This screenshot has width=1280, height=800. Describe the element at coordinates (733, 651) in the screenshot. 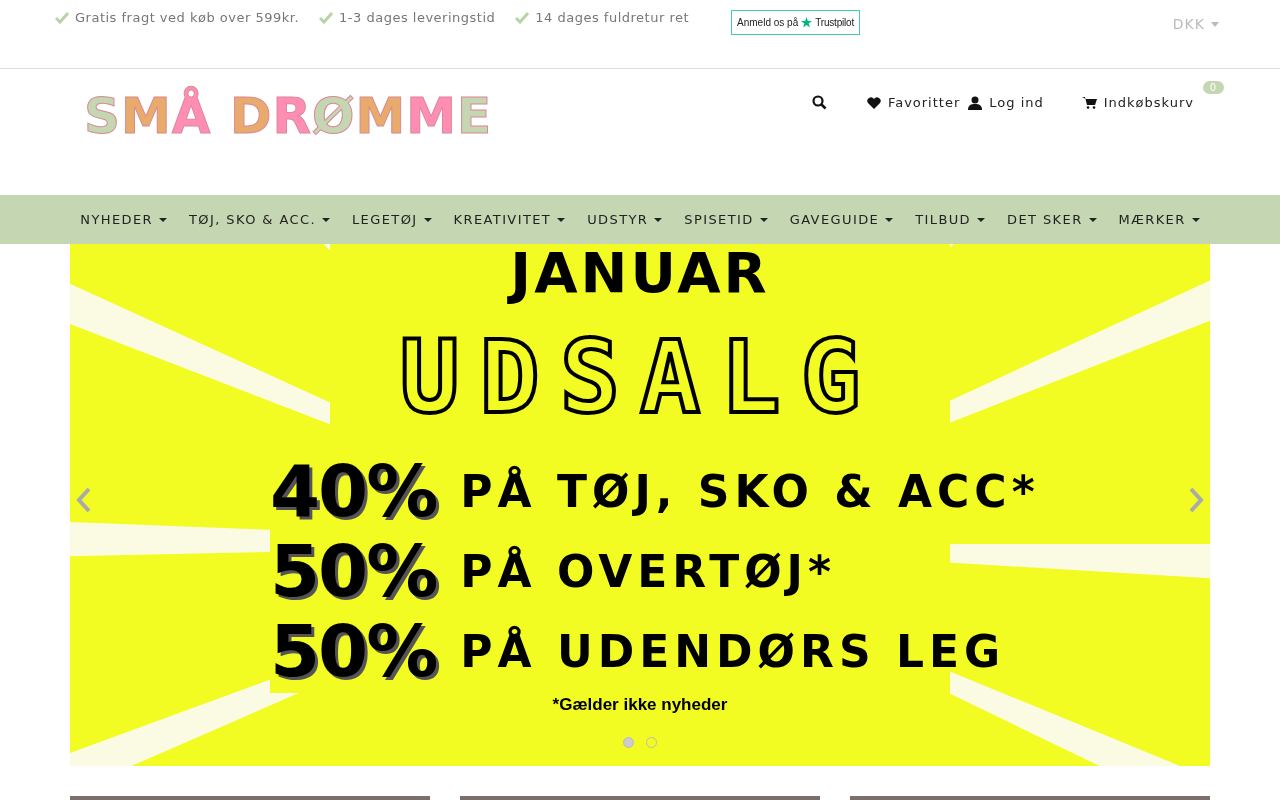

I see `discount-text: PÅ UDENDØRS LEG` at that location.